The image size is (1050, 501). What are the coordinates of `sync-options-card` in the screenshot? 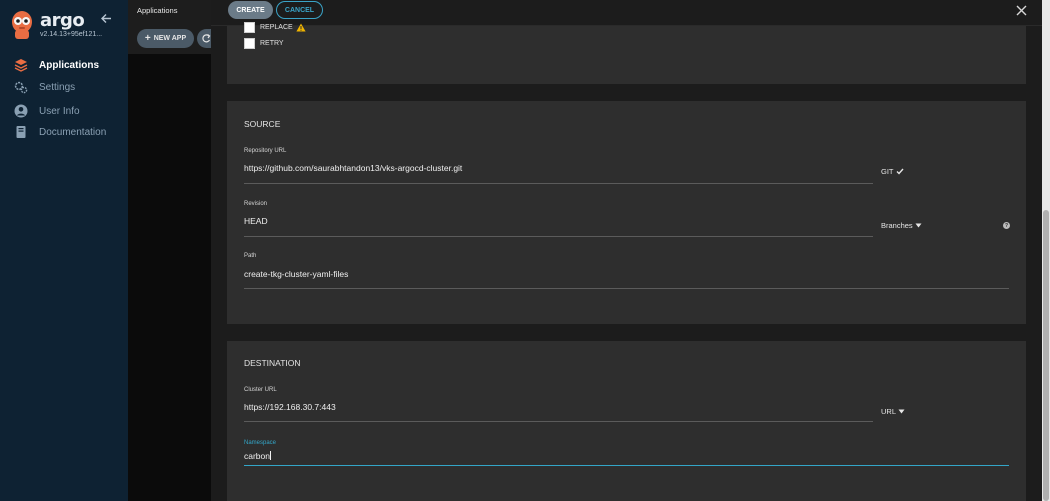 It's located at (626, 54).